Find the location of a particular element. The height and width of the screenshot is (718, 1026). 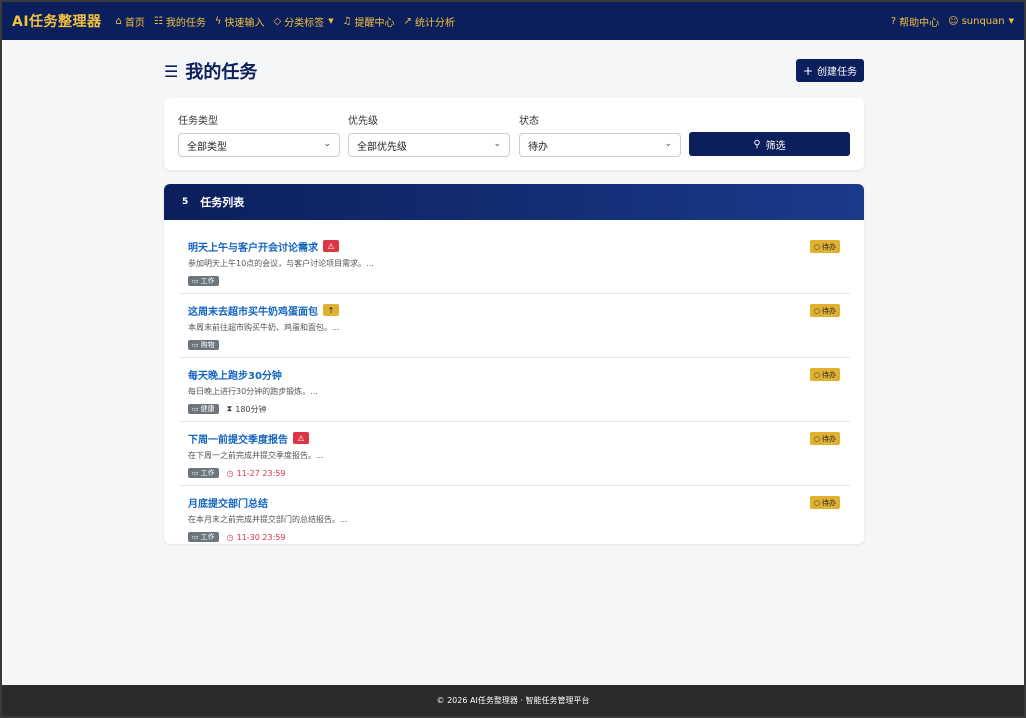

caret-down-icon: ▼ is located at coordinates (1011, 21).